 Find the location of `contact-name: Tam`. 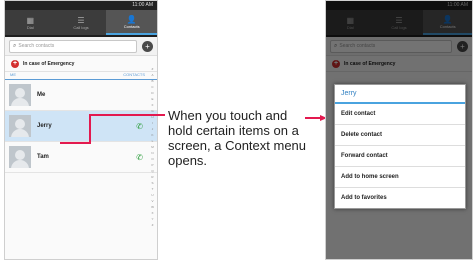

contact-name: Tam is located at coordinates (43, 157).